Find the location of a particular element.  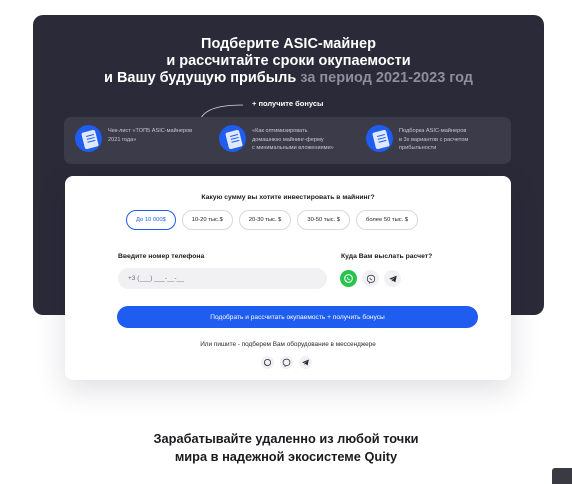

amount-option-over-50k: более 50 тыс. $ is located at coordinates (387, 220).